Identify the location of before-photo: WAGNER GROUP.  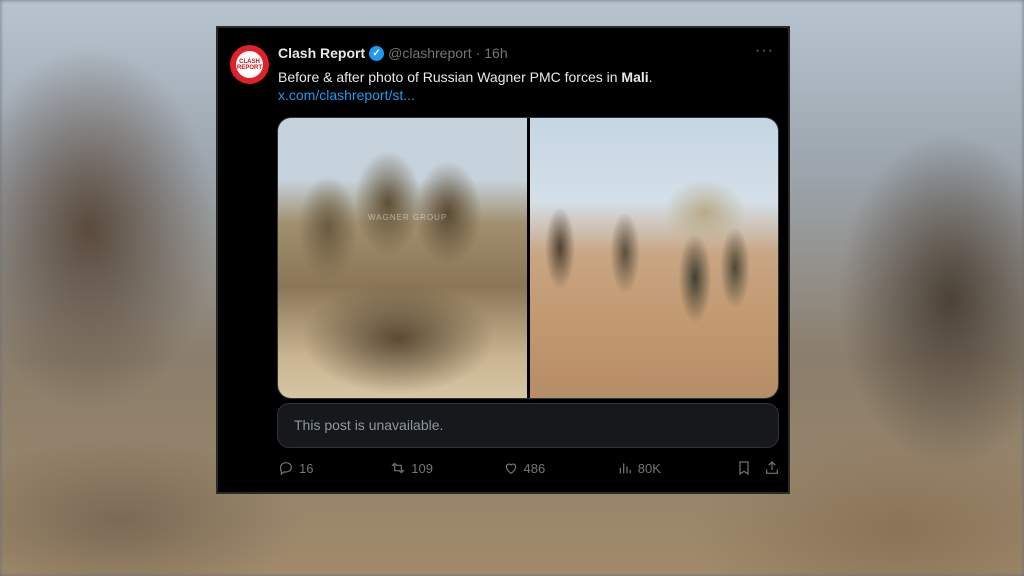
(402, 258).